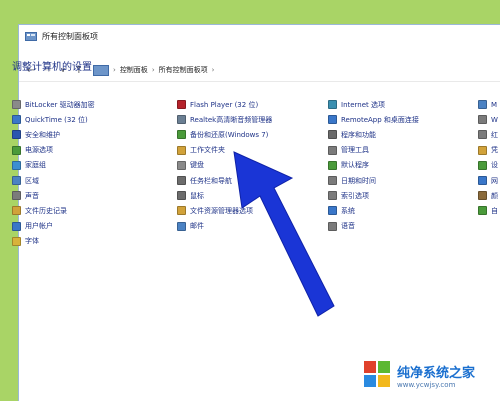 The height and width of the screenshot is (401, 500). I want to click on breadcrumb: › 控制面板 › 所有控制面板项 ›, so click(154, 70).